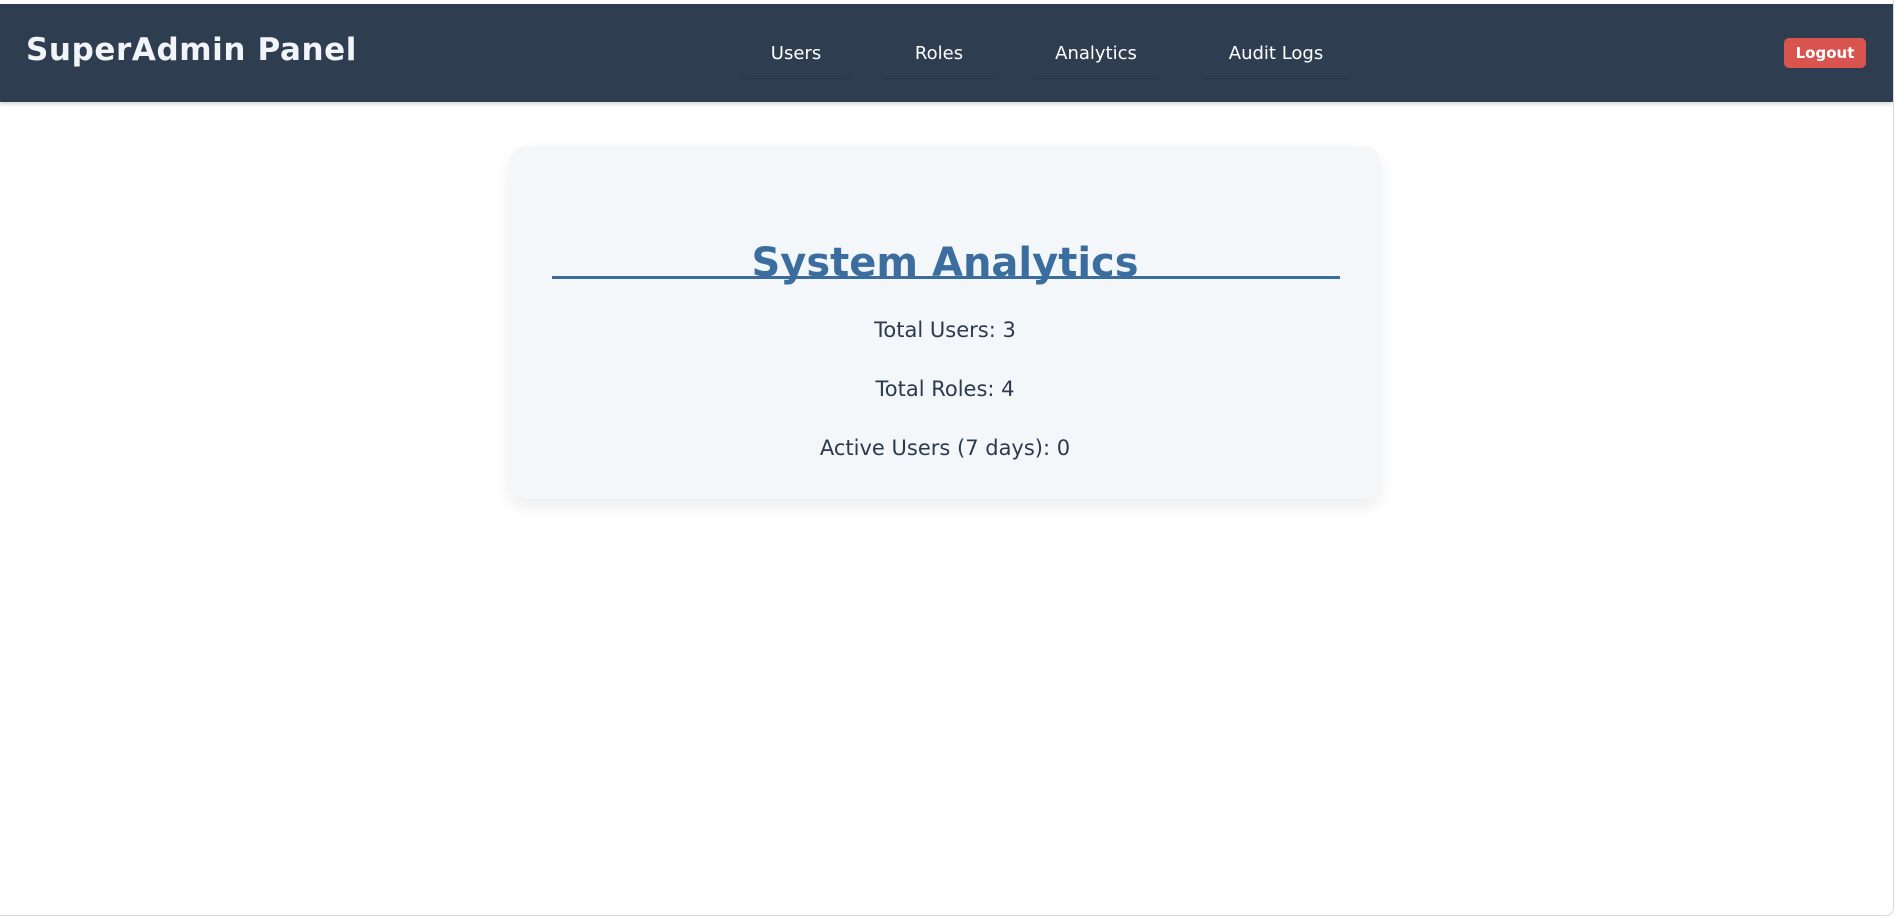 The width and height of the screenshot is (1904, 919). I want to click on nav-analytics: Analytics, so click(1096, 54).